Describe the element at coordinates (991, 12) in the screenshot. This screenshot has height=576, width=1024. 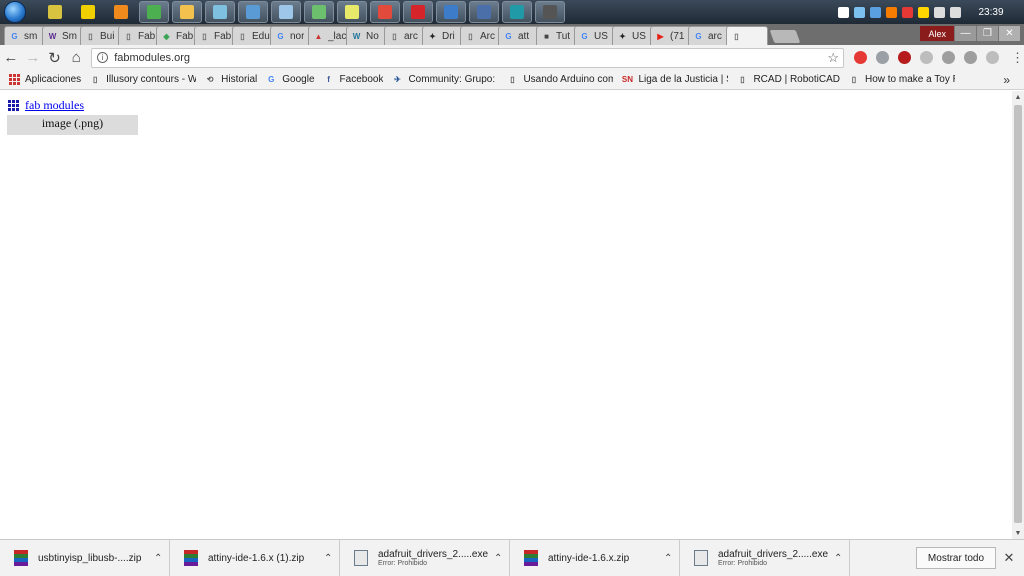
I see `taskbar-clock: 23:39` at that location.